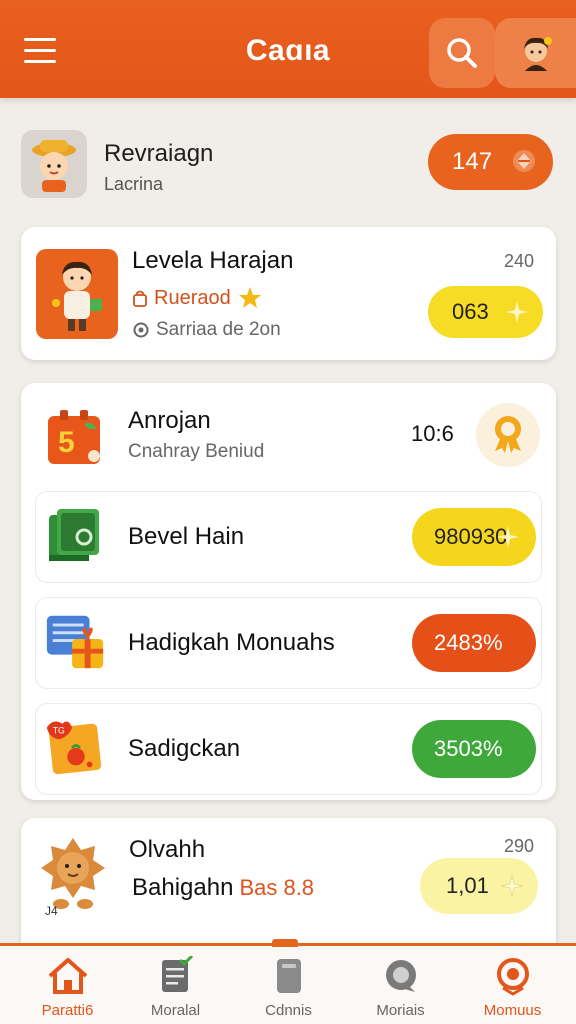 The image size is (576, 1024). Describe the element at coordinates (186, 536) in the screenshot. I see `list-item-title: Bevel Hain` at that location.